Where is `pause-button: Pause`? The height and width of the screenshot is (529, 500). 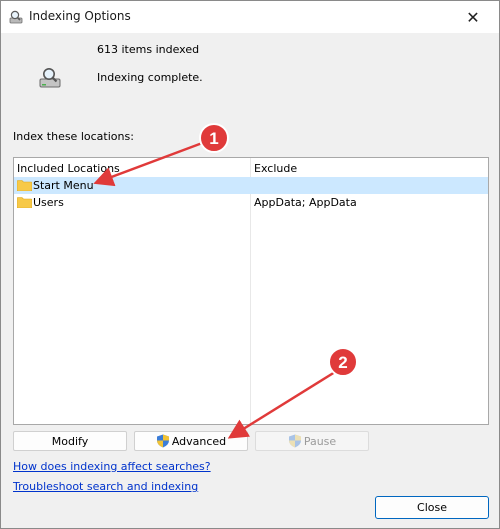
pause-button: Pause is located at coordinates (312, 441).